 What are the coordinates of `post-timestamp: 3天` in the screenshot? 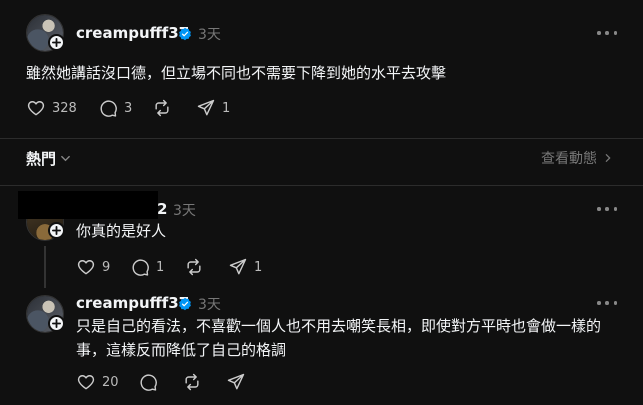 It's located at (209, 35).